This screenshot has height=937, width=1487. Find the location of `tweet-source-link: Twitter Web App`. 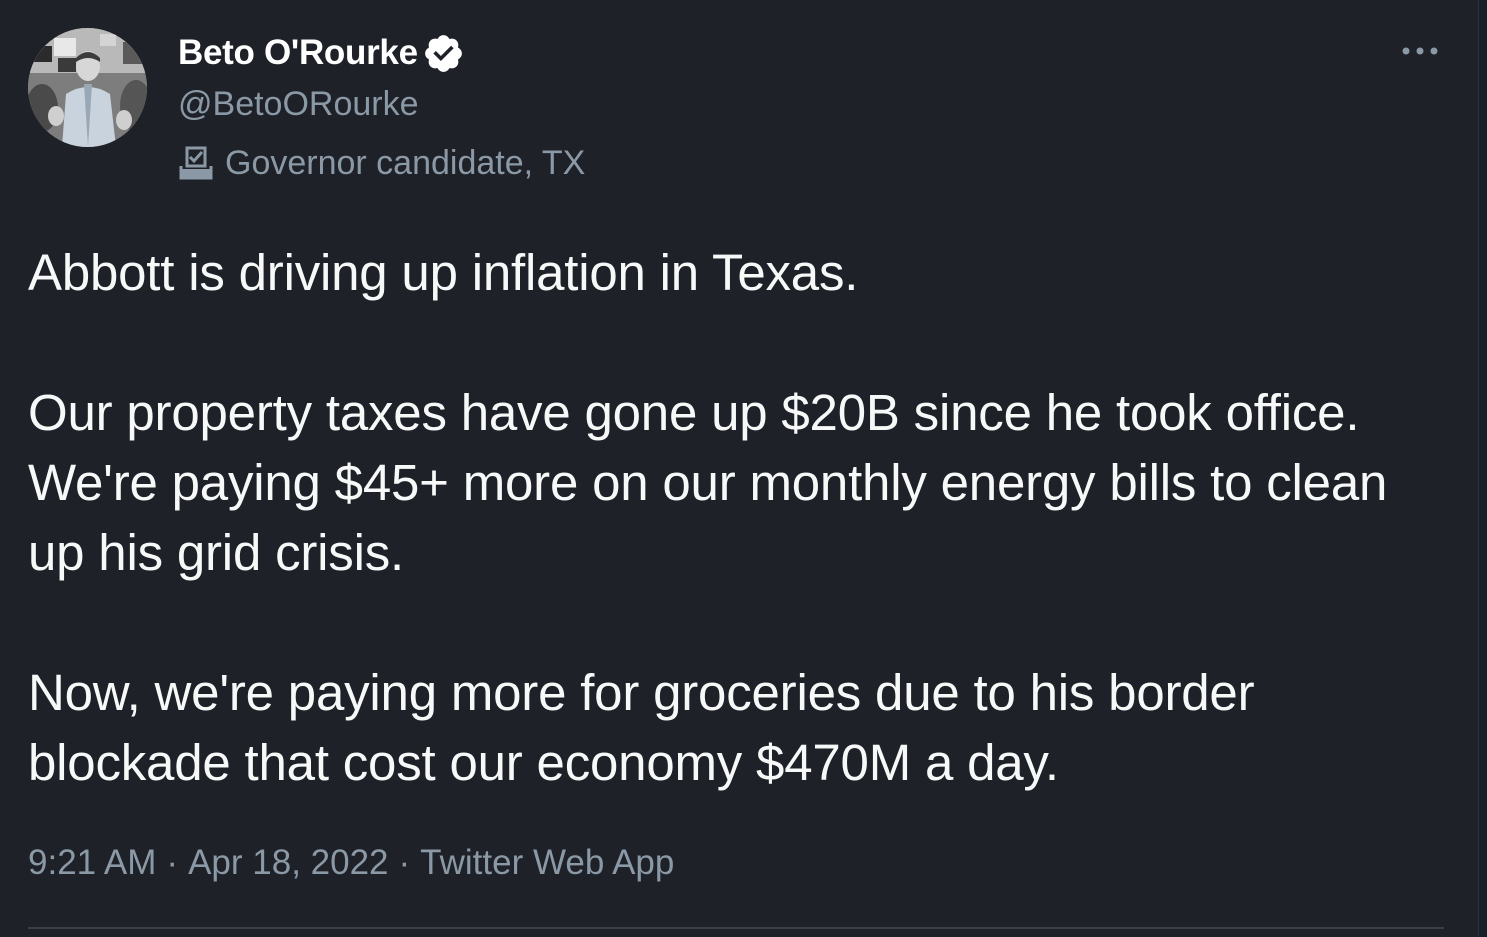

tweet-source-link: Twitter Web App is located at coordinates (547, 862).